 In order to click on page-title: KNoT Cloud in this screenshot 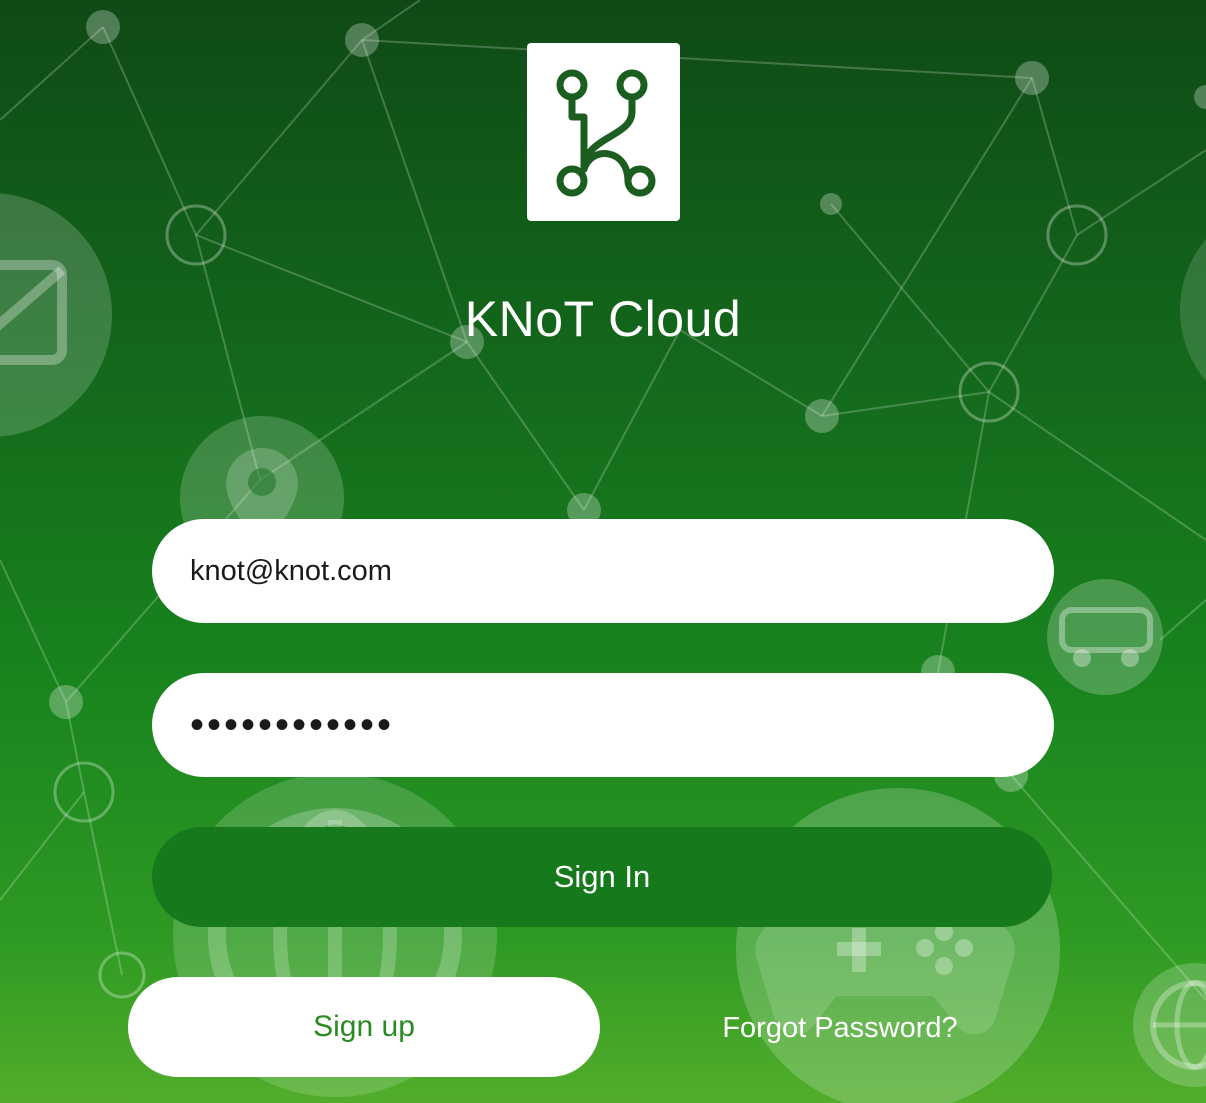, I will do `click(603, 319)`.